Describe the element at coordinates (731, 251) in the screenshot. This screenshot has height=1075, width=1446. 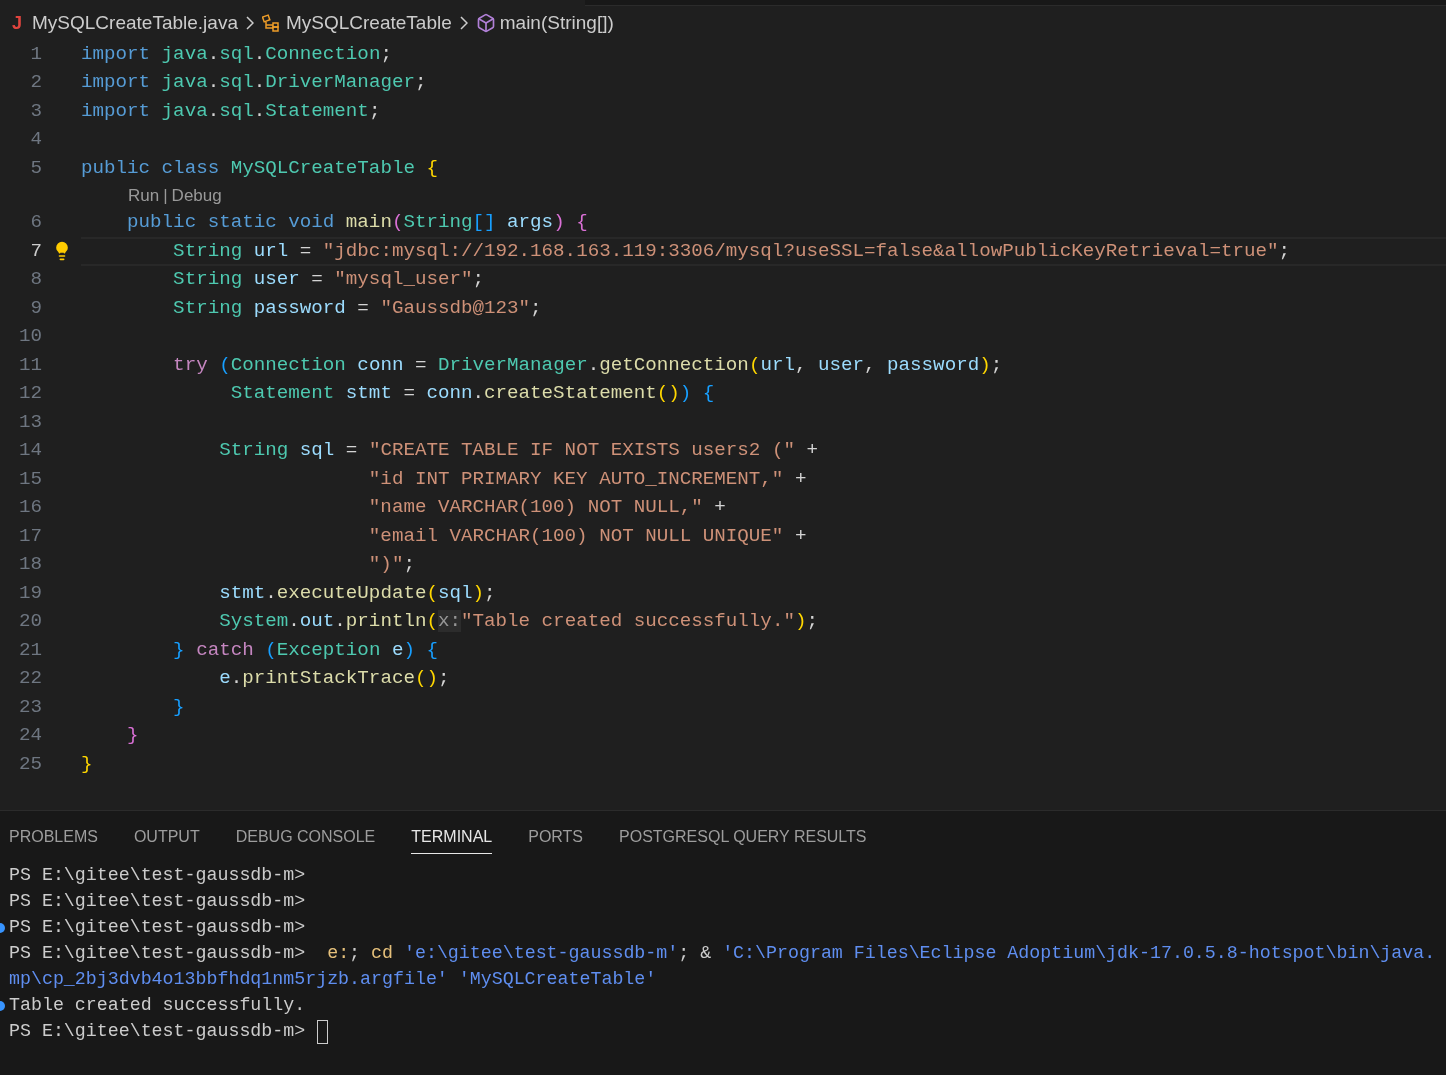
I see `code-line: String url = "jdbc:mysql://192.168.163.119:3306/mysql?useSSL=false&allowPublicKeyRetrieval=true";` at that location.